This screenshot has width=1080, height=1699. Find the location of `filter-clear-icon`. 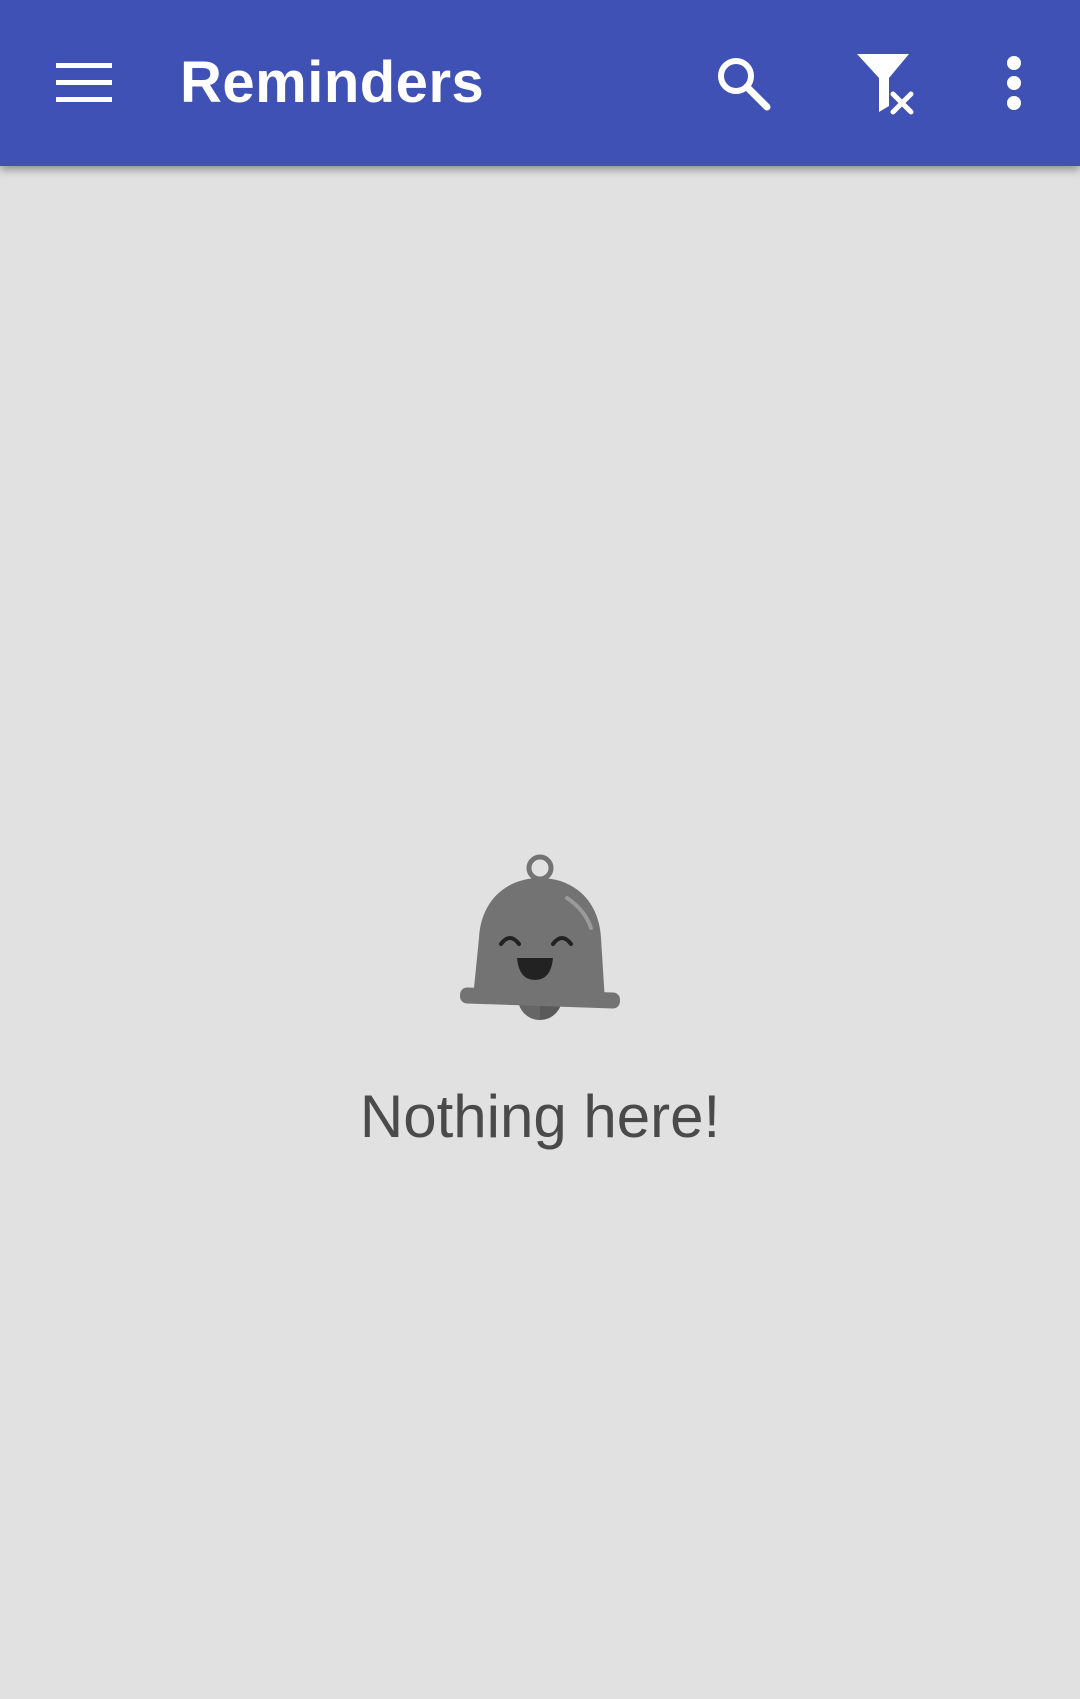

filter-clear-icon is located at coordinates (885, 84).